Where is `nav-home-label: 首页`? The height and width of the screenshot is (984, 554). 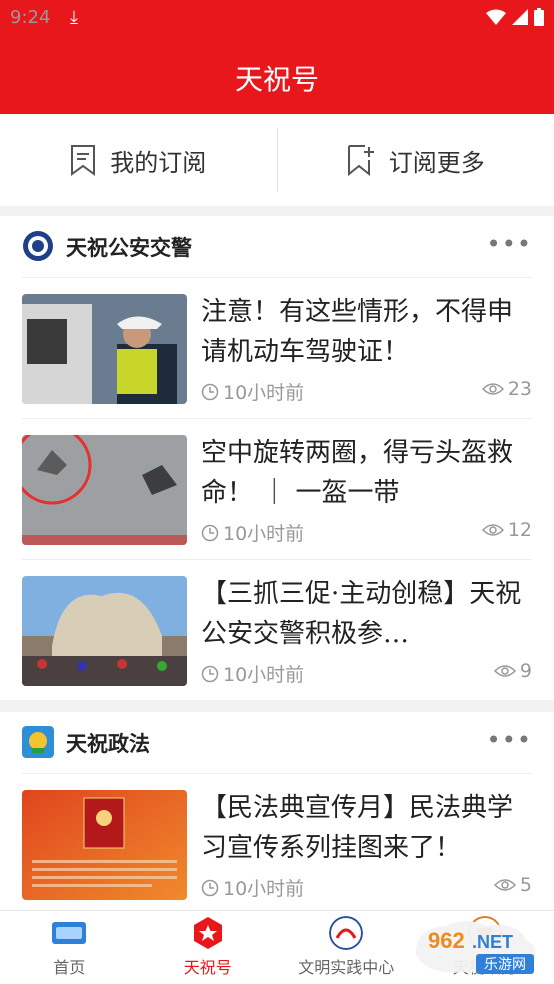
nav-home-label: 首页 is located at coordinates (69, 967).